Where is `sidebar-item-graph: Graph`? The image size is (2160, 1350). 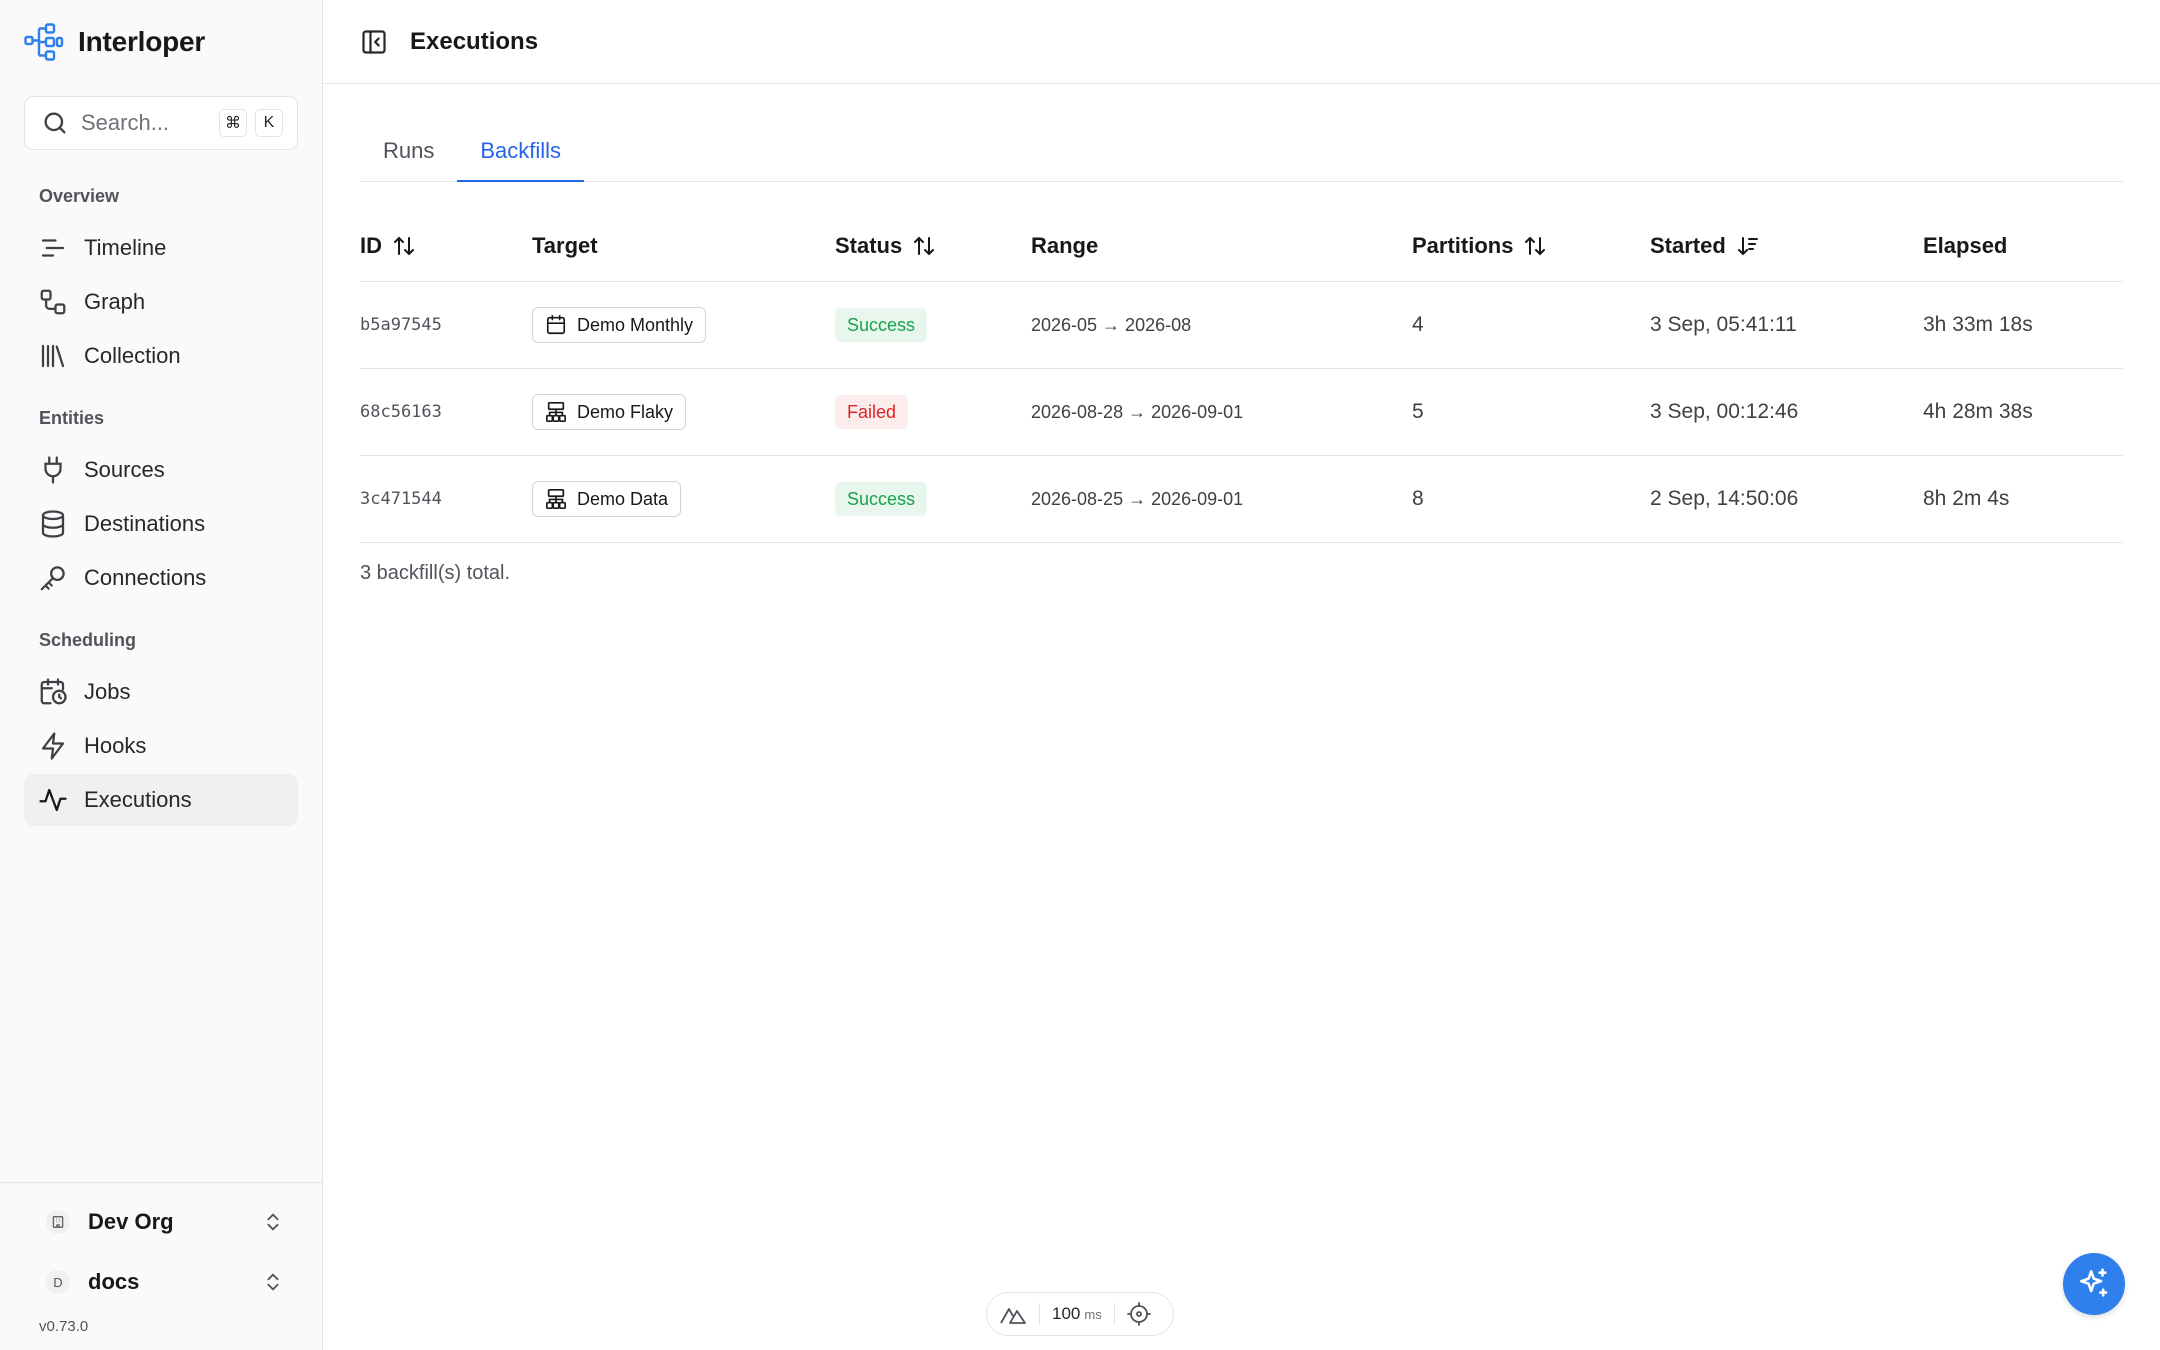 sidebar-item-graph: Graph is located at coordinates (161, 302).